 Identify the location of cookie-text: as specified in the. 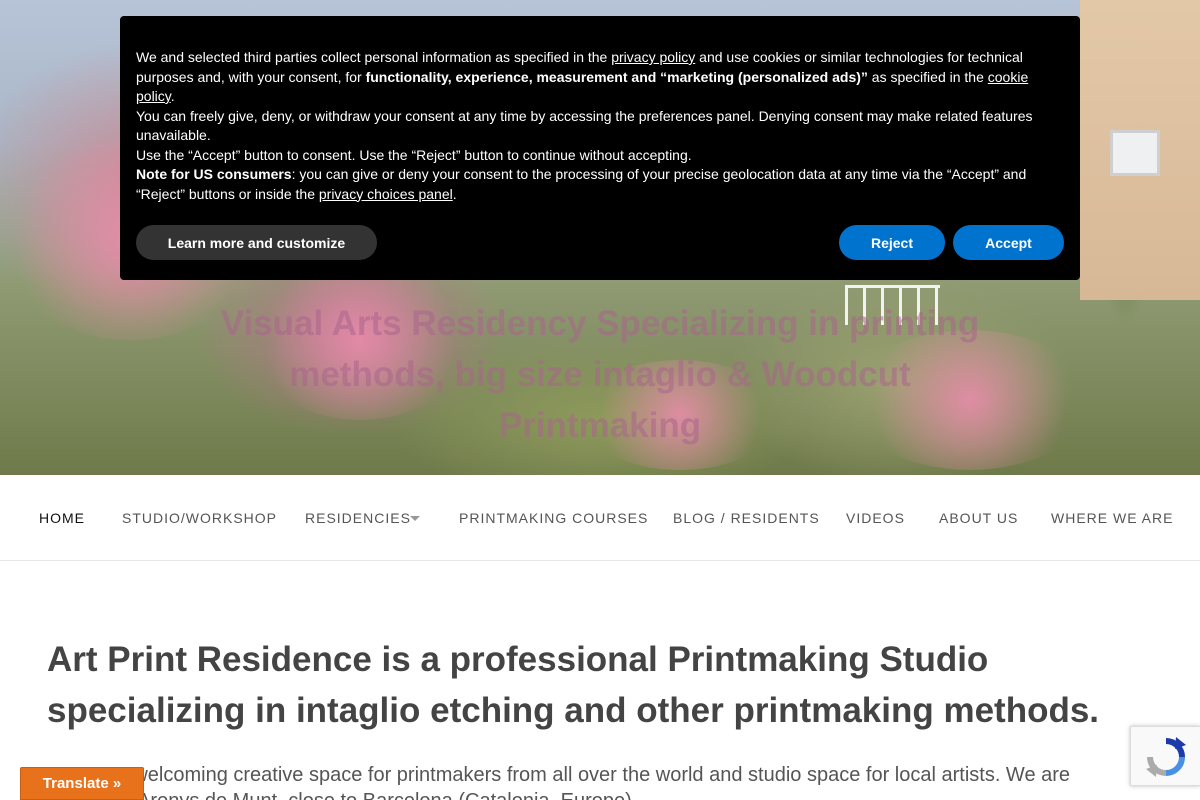
(927, 76).